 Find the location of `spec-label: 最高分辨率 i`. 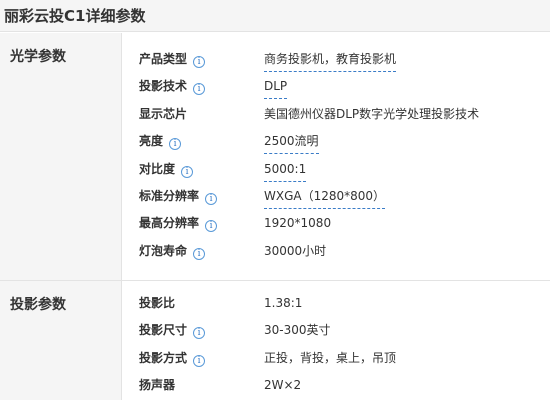

spec-label: 最高分辨率 i is located at coordinates (178, 223).